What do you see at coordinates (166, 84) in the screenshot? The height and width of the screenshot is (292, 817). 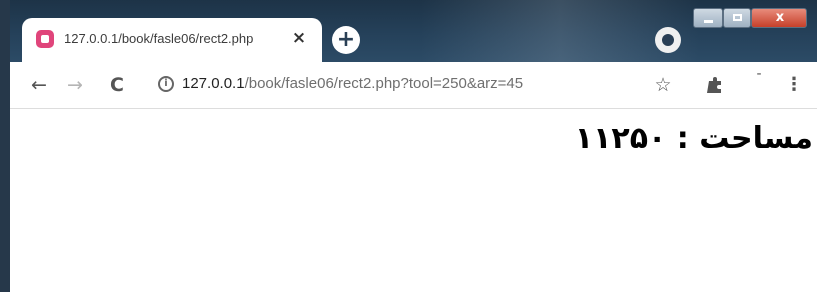 I see `site-info-icon: i` at bounding box center [166, 84].